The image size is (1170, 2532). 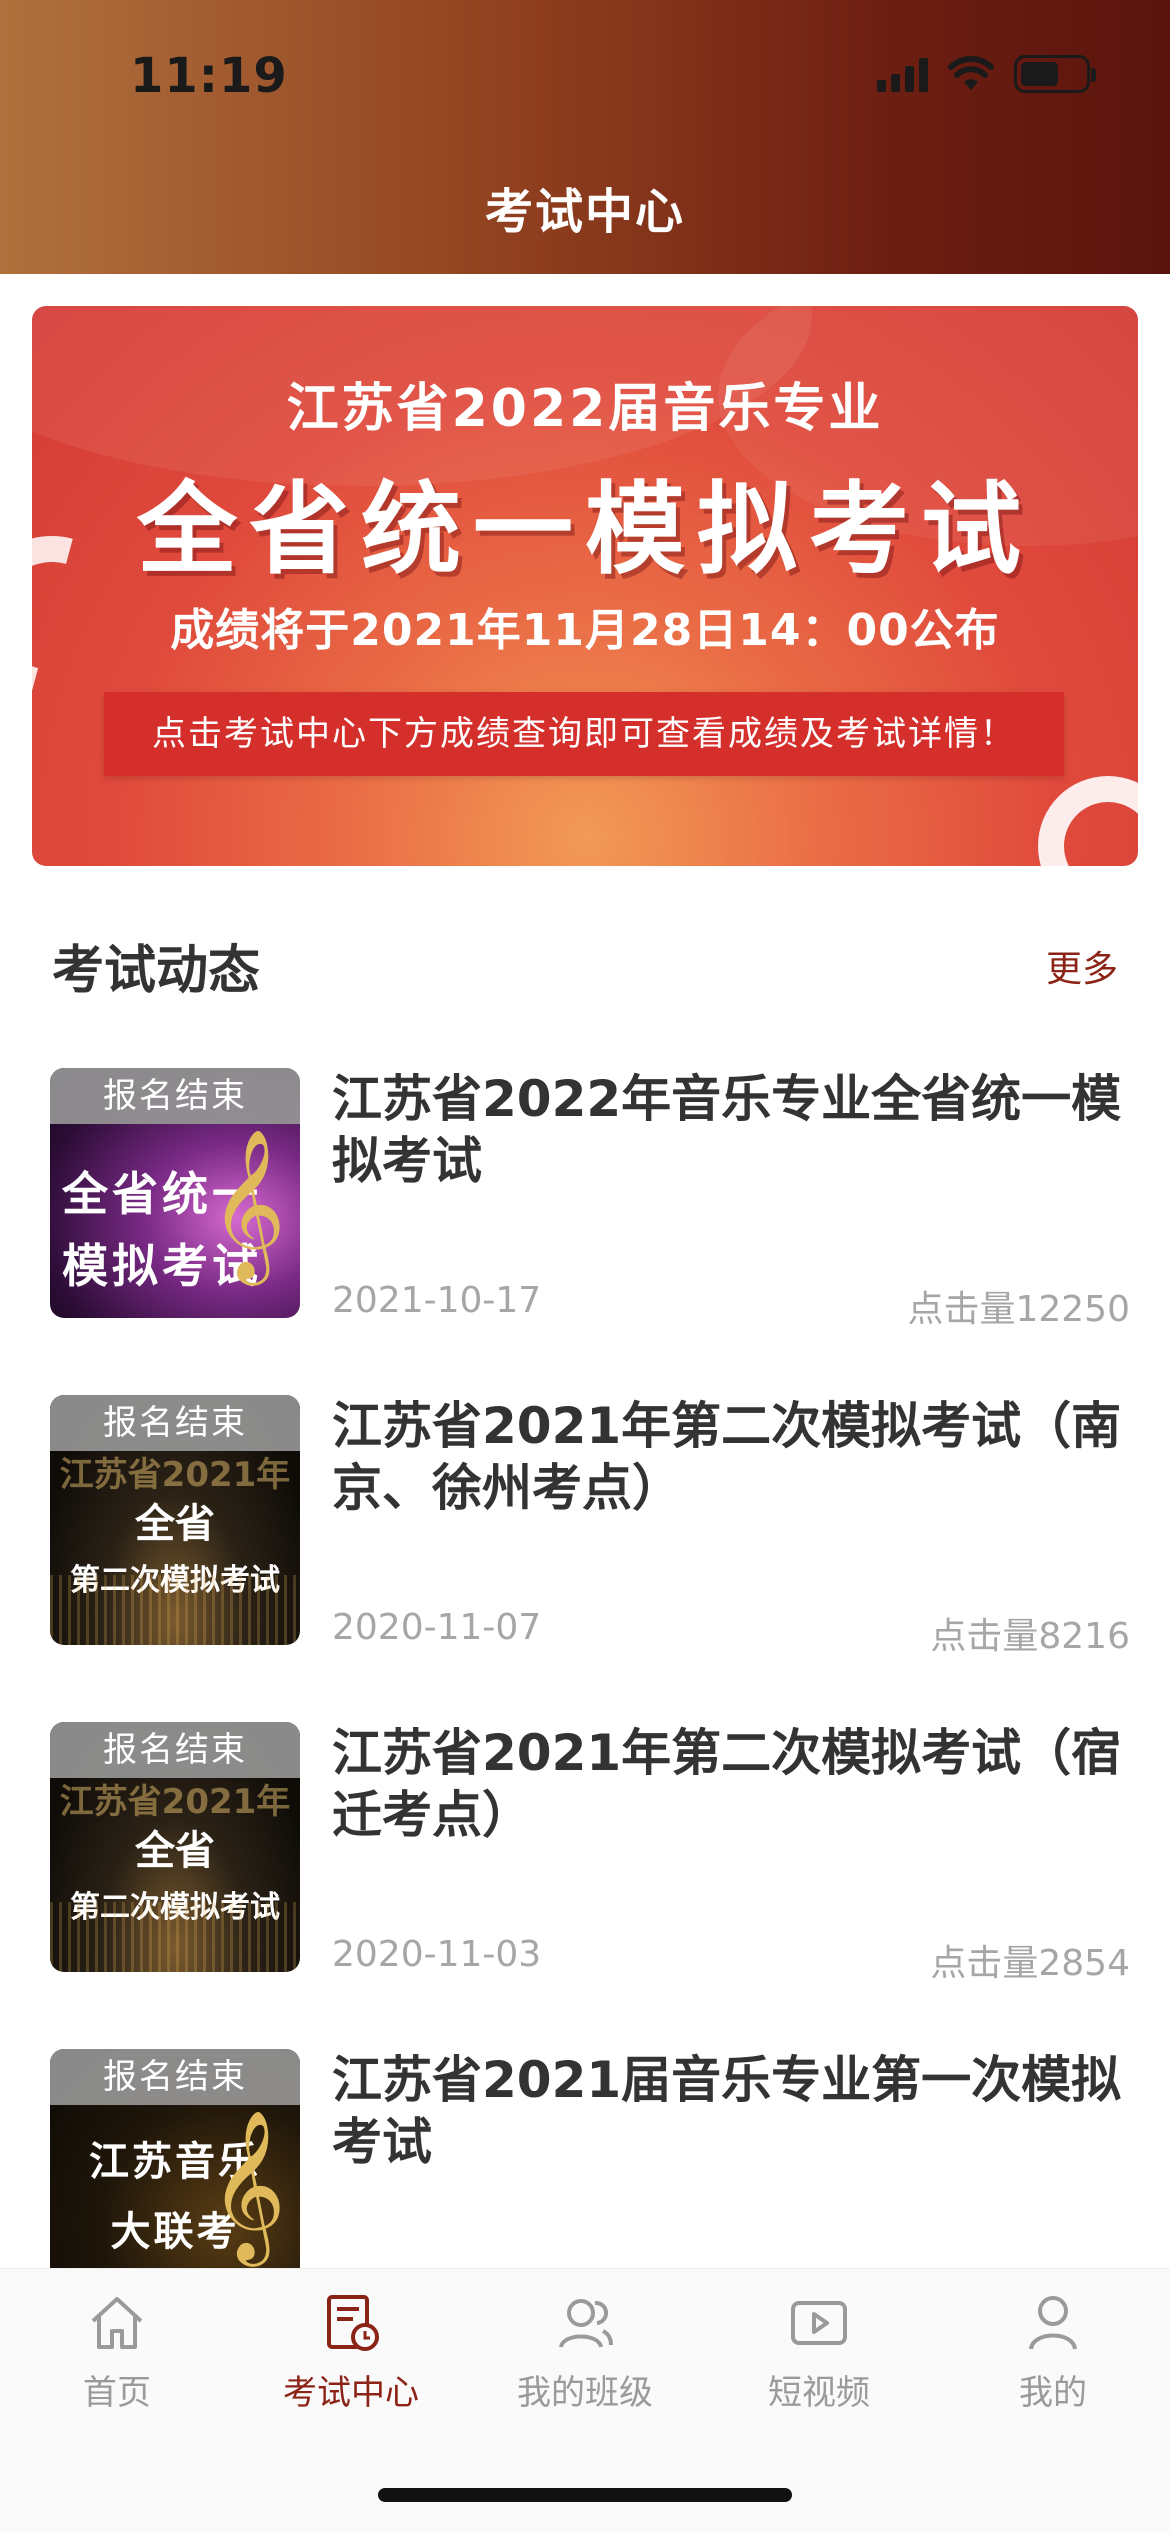 I want to click on tab-my-class: 我的班级, so click(x=585, y=2352).